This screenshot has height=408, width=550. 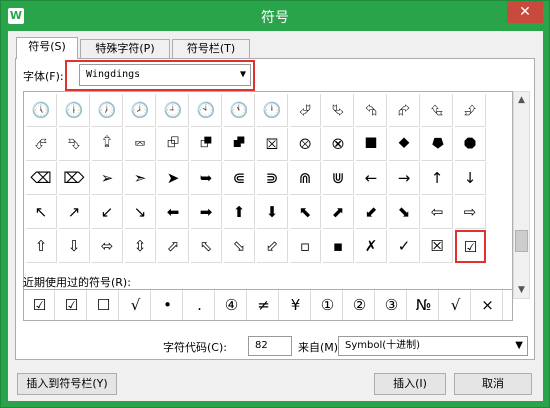 I want to click on recent-symbol-cell: ≠, so click(x=264, y=305).